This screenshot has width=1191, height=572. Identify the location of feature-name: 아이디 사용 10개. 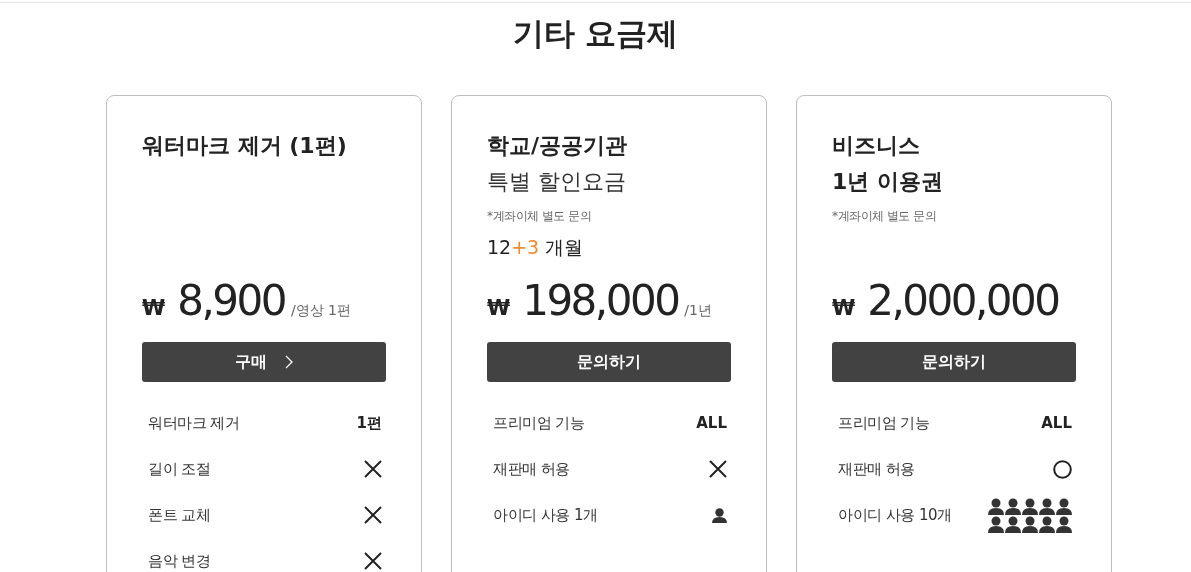
(895, 515).